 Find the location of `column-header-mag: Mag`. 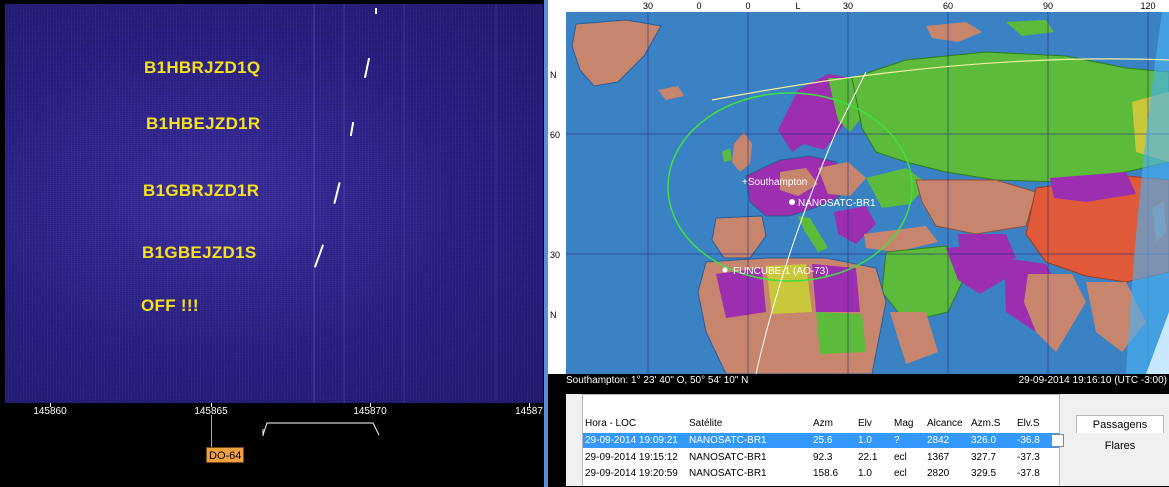

column-header-mag: Mag is located at coordinates (903, 423).